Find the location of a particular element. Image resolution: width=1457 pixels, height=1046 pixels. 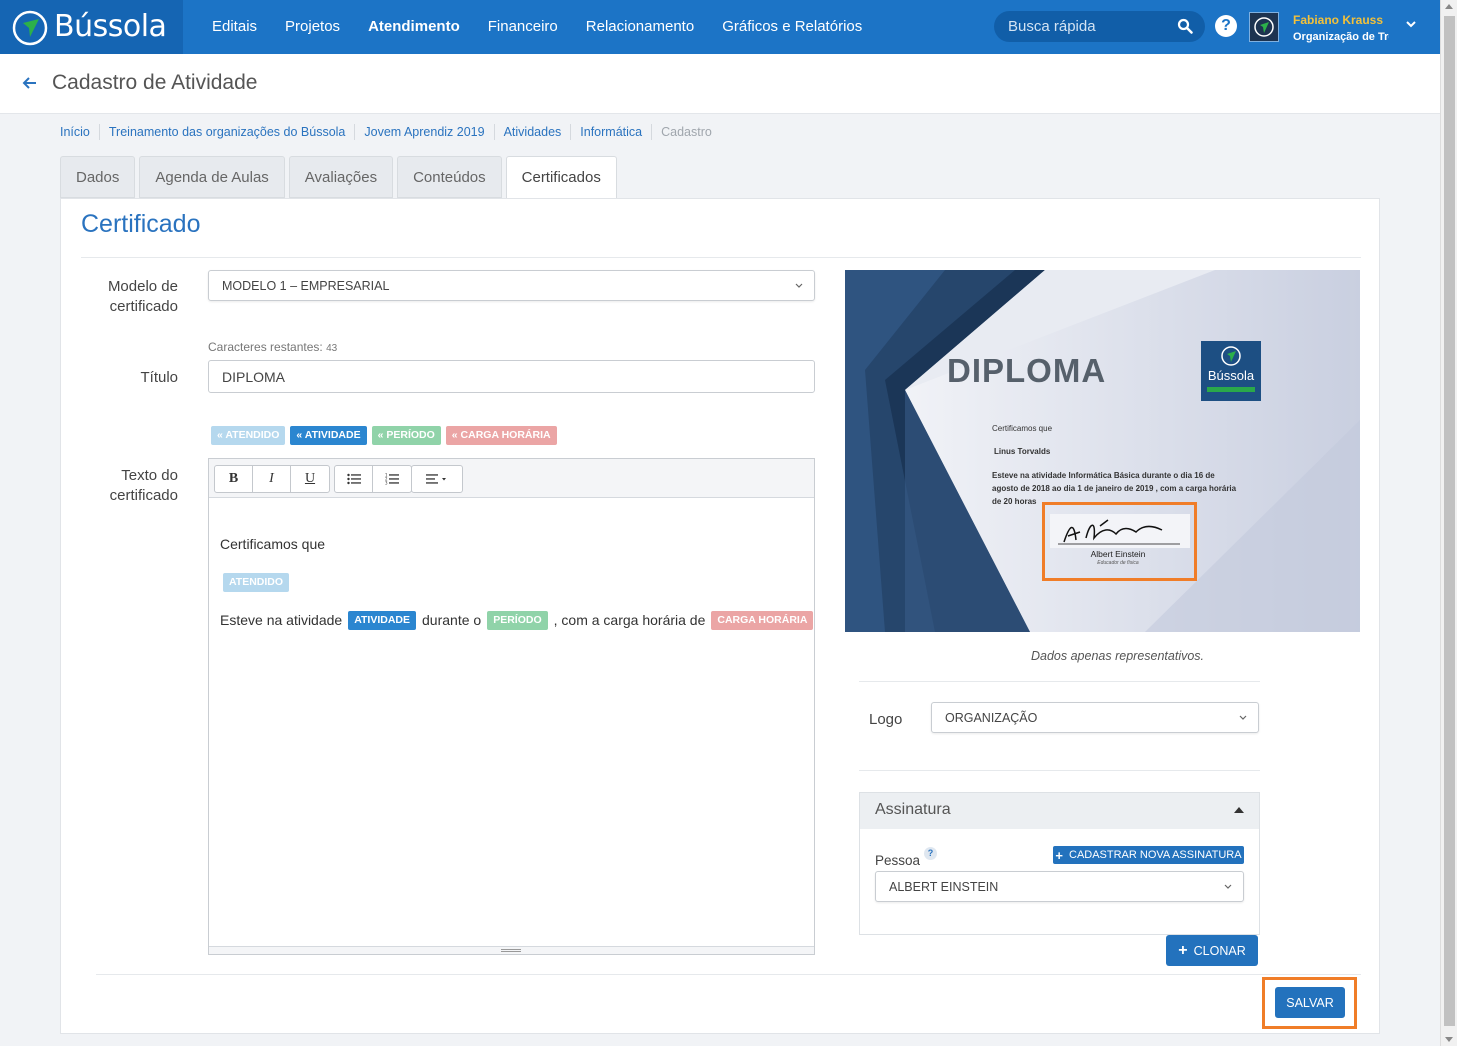

quick-search is located at coordinates (1099, 26).